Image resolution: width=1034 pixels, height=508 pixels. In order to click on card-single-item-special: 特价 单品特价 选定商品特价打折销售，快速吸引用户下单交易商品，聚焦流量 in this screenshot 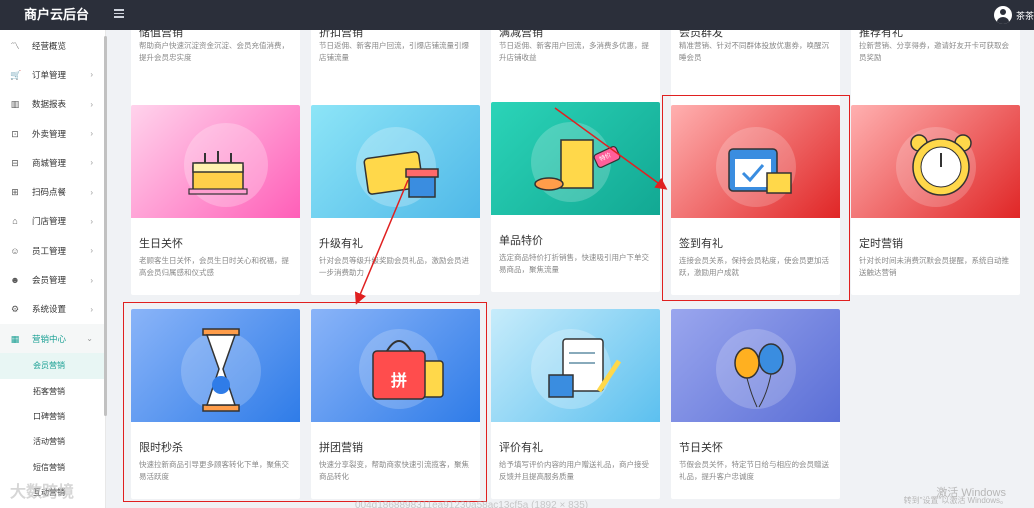, I will do `click(575, 197)`.